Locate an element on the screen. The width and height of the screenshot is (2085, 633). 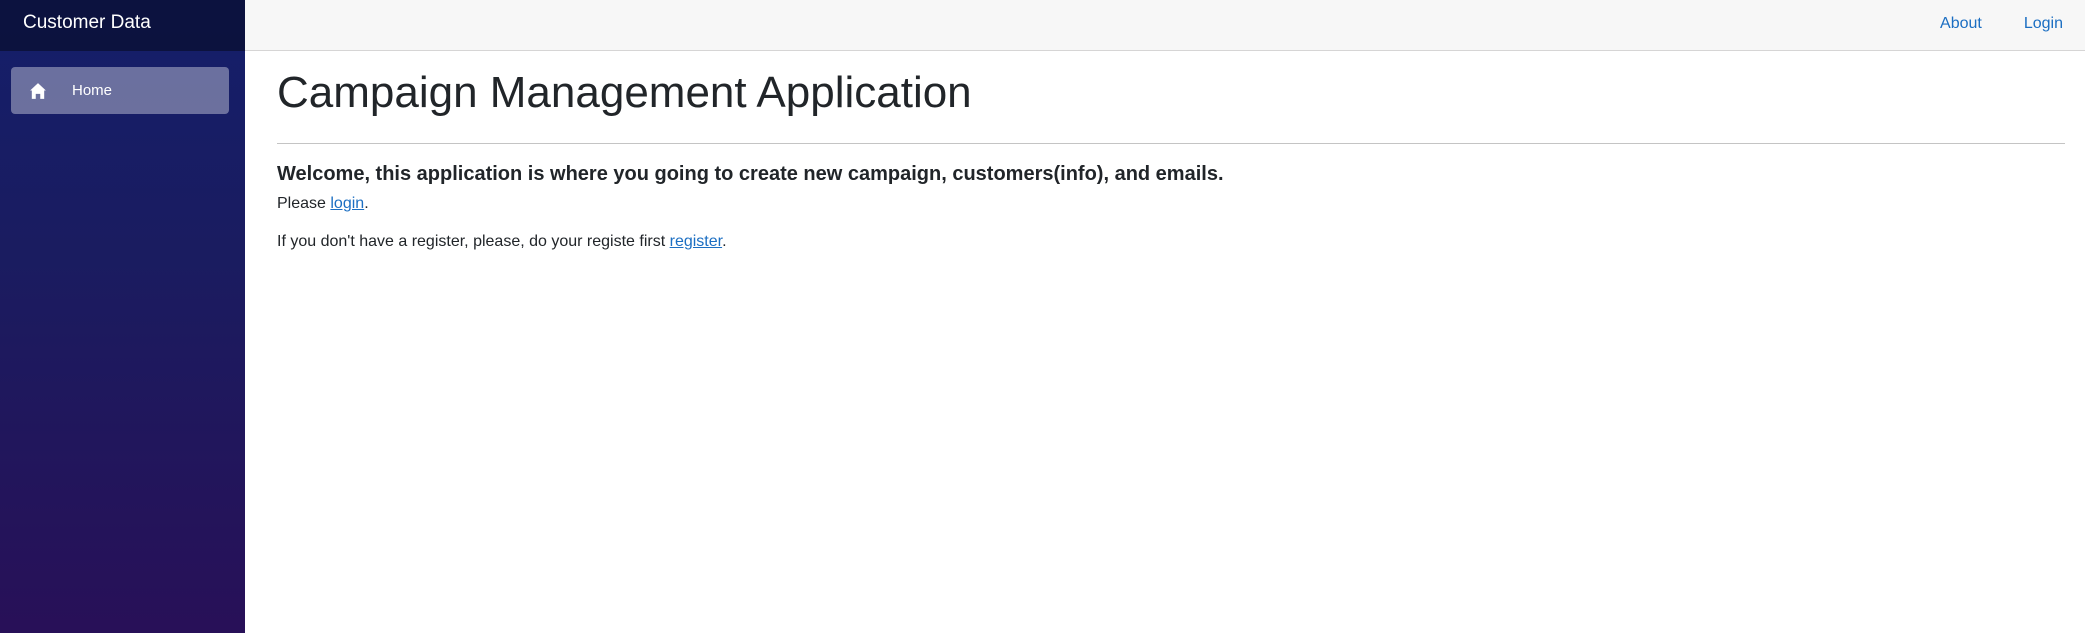
brand-link: Customer Data is located at coordinates (87, 23).